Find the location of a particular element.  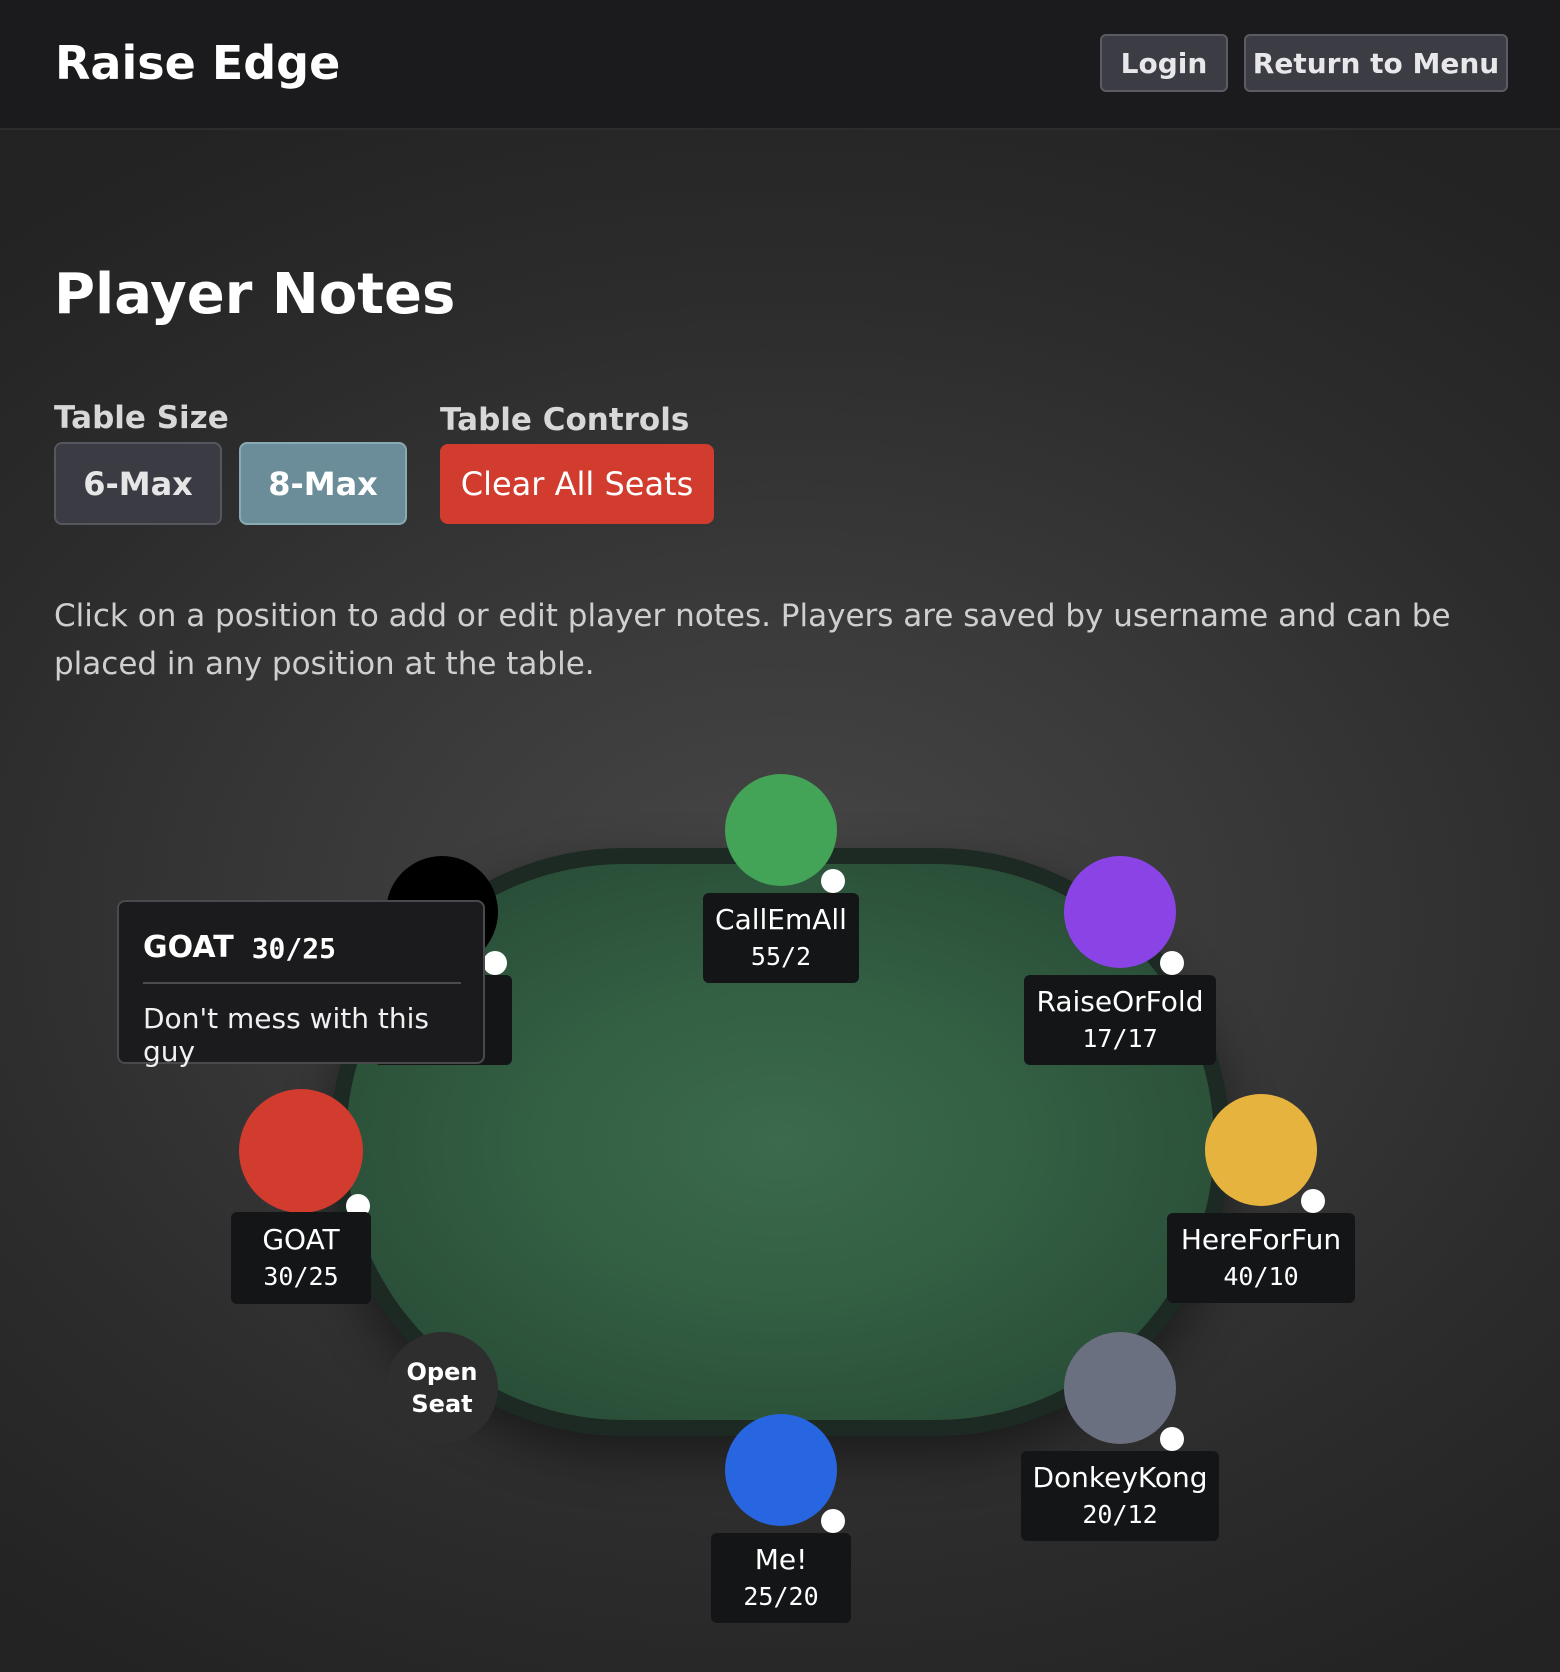

tooltip-note-text: Don't mess with this guy is located at coordinates (286, 1035).